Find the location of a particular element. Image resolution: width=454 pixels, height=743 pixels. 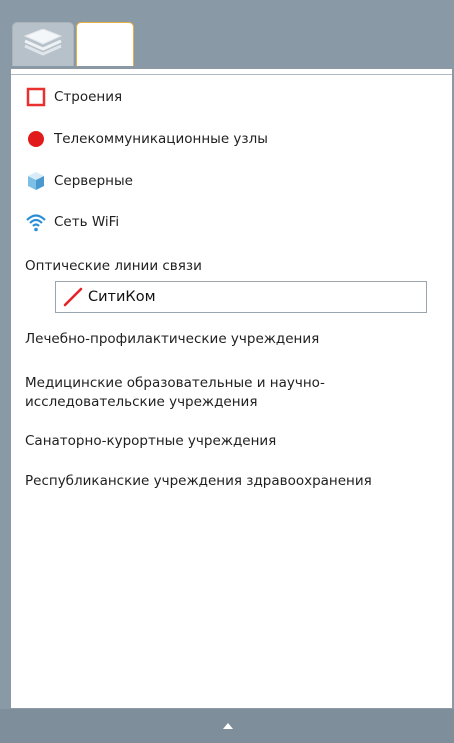

legend-item-buildings: Строения is located at coordinates (73, 97).